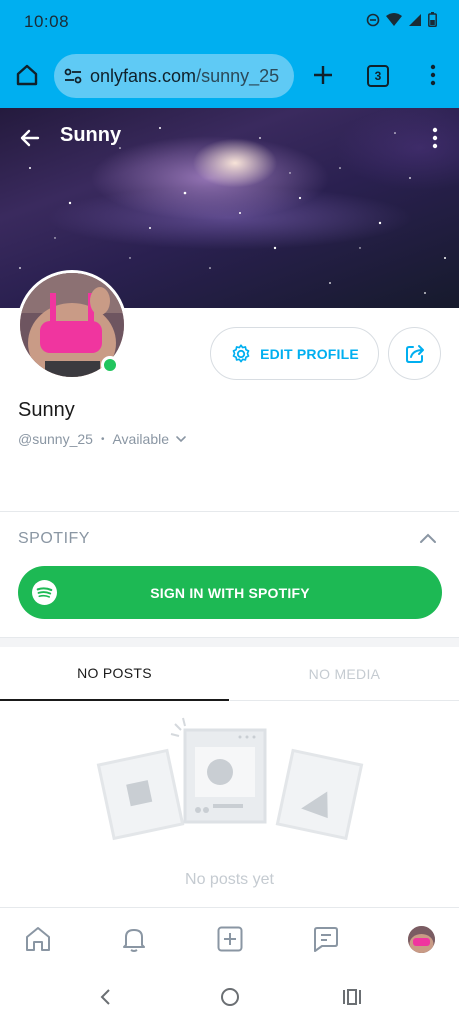  Describe the element at coordinates (394, 19) in the screenshot. I see `wifi-icon` at that location.